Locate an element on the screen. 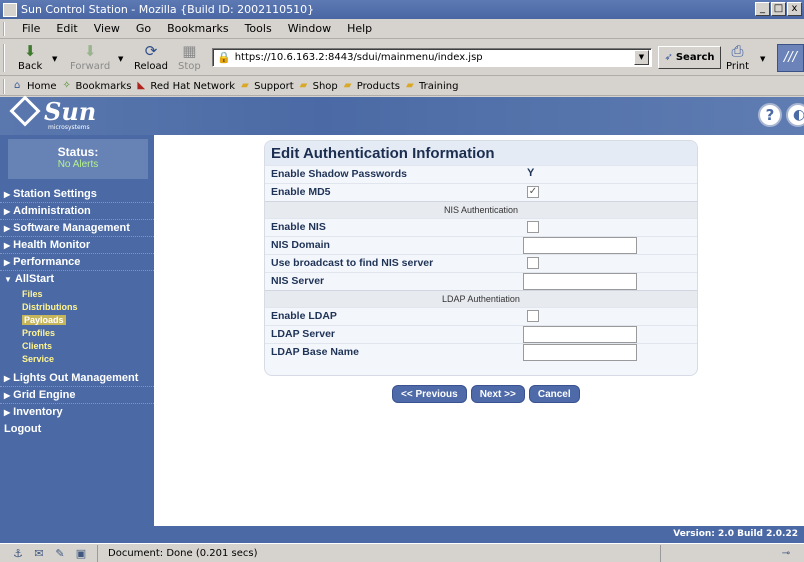 Image resolution: width=804 pixels, height=562 pixels. forward-dropdown-icon: ▼ is located at coordinates (120, 59).